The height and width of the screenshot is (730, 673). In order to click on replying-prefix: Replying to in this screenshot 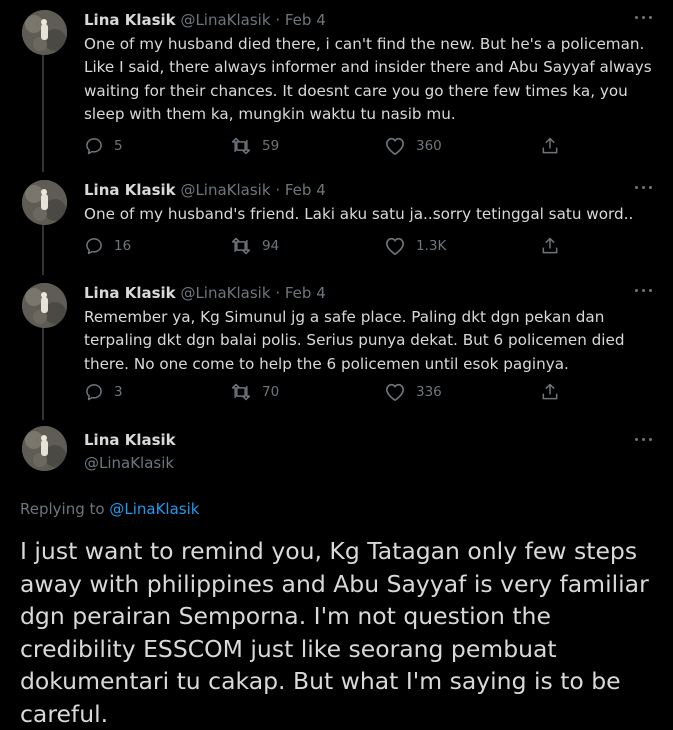, I will do `click(62, 509)`.